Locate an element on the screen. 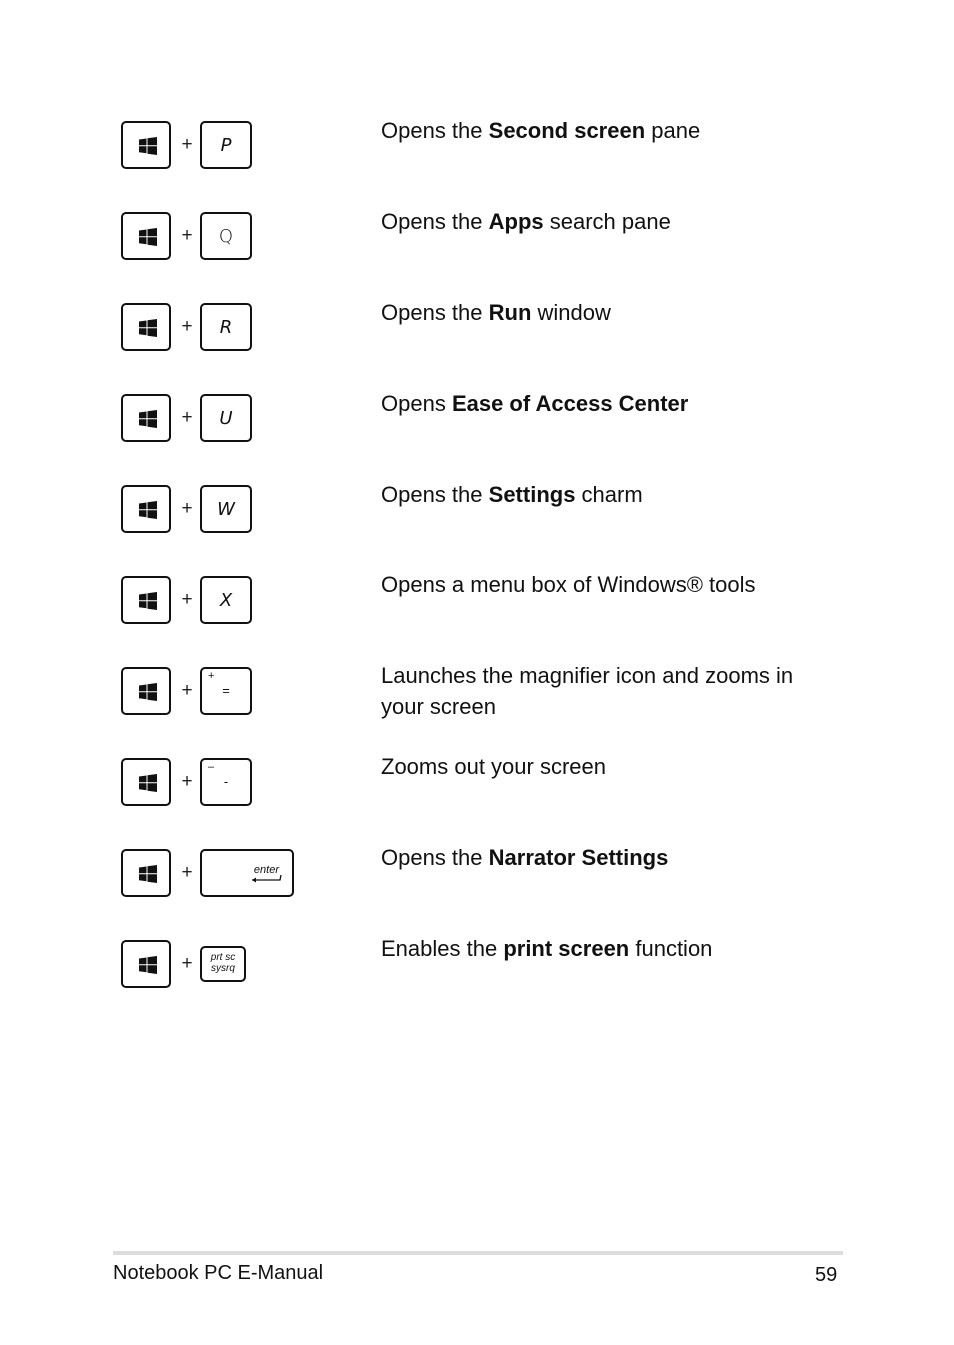 This screenshot has width=954, height=1345. enter-key: enter is located at coordinates (247, 873).